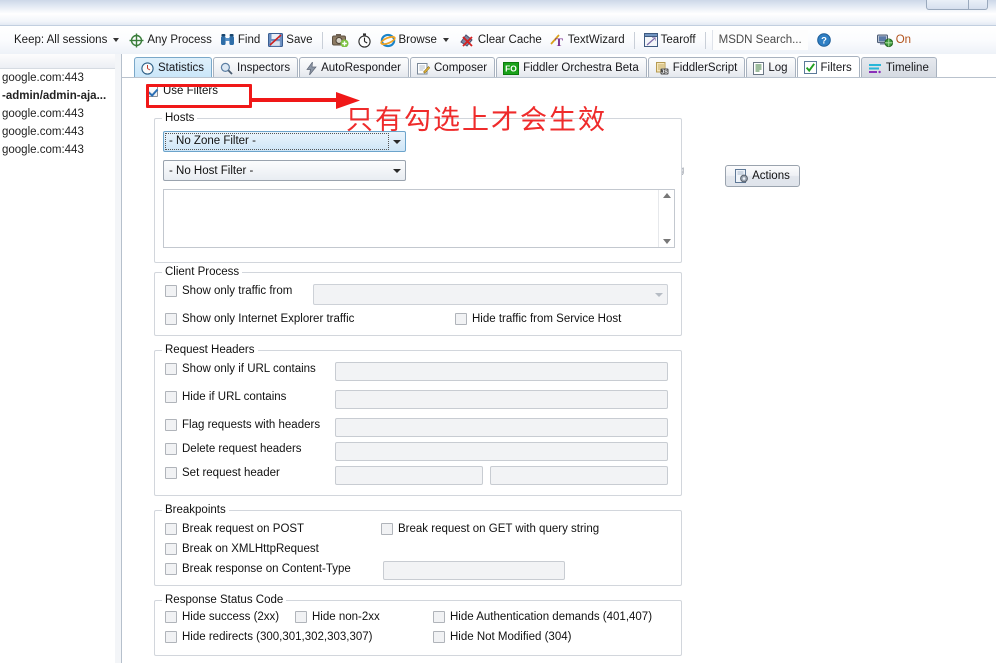 Image resolution: width=996 pixels, height=663 pixels. I want to click on tab-filters: Filters, so click(828, 67).